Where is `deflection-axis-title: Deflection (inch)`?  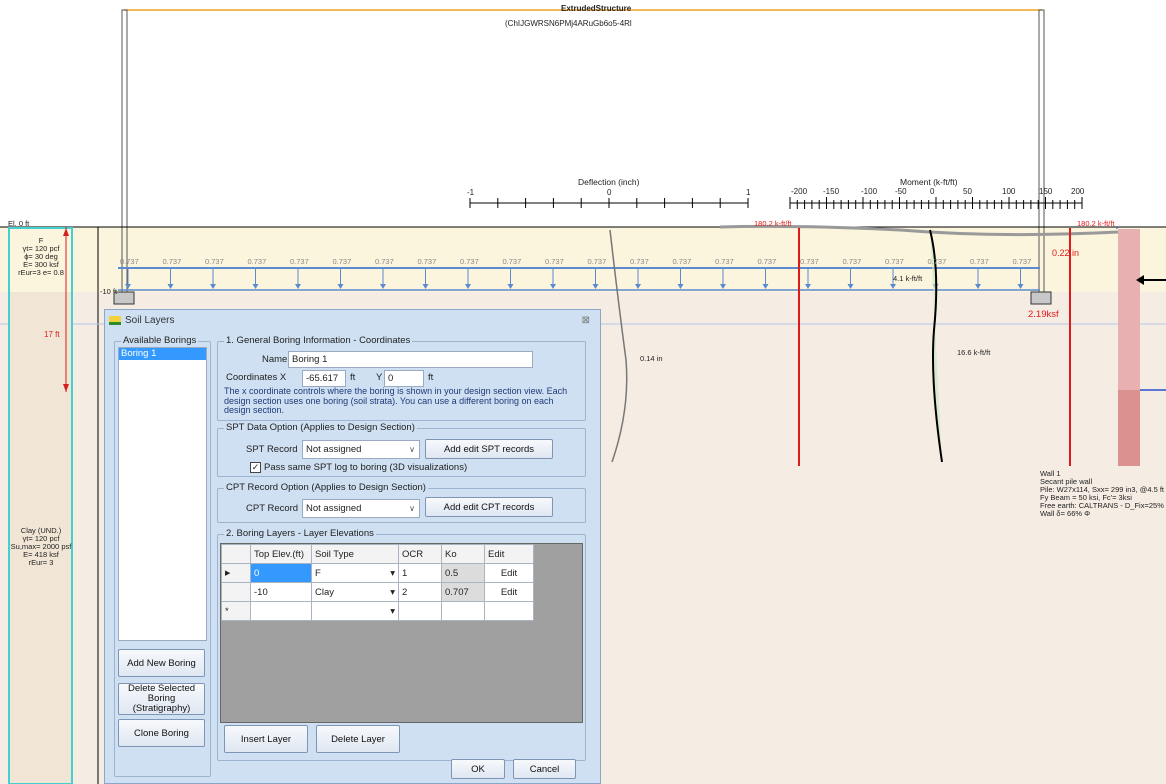
deflection-axis-title: Deflection (inch) is located at coordinates (609, 182).